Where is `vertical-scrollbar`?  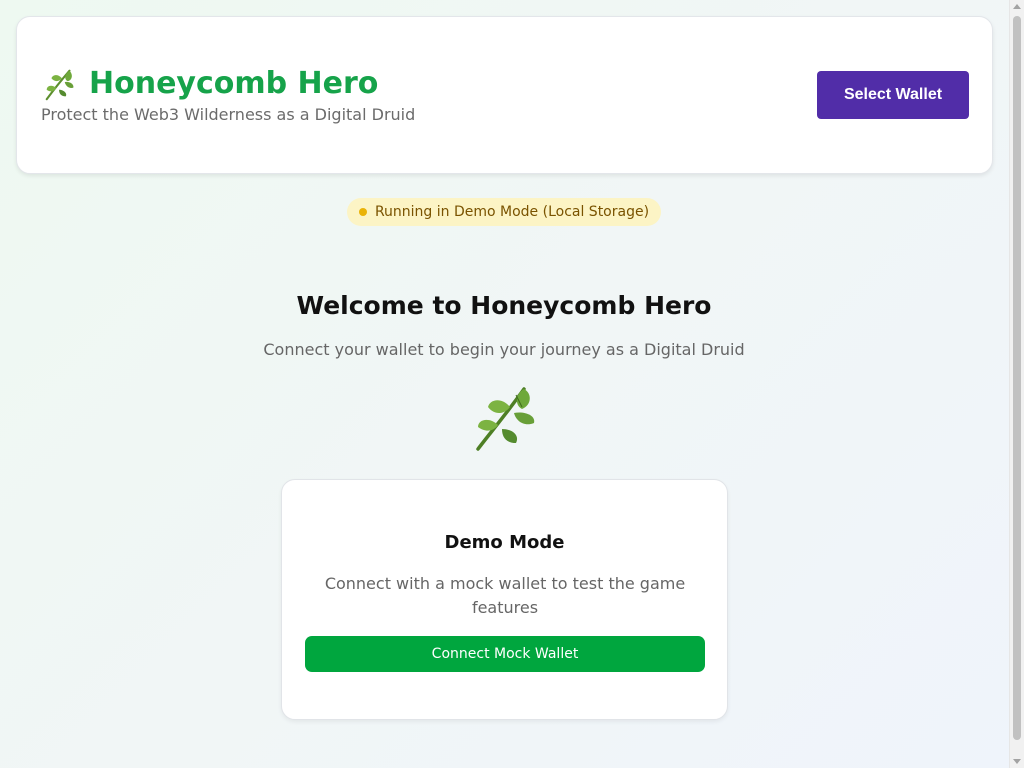 vertical-scrollbar is located at coordinates (1016, 384).